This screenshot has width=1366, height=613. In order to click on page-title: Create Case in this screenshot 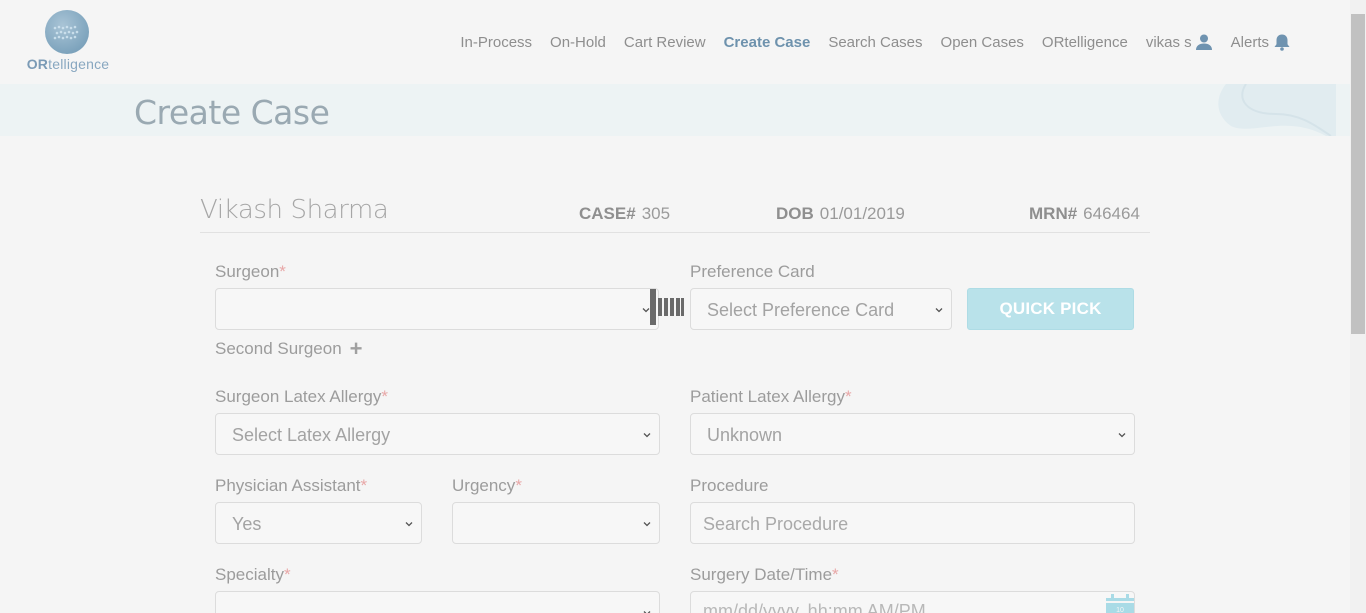, I will do `click(232, 112)`.